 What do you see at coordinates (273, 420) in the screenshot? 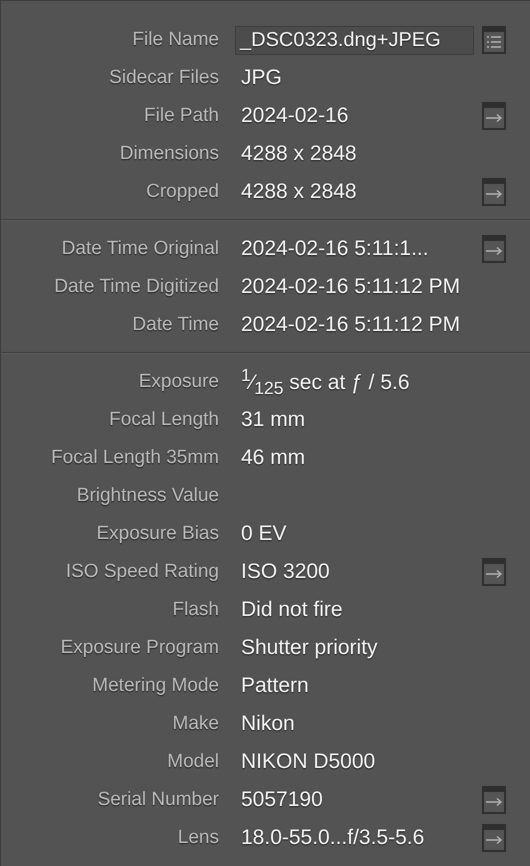
I see `field-value: 31 mm` at bounding box center [273, 420].